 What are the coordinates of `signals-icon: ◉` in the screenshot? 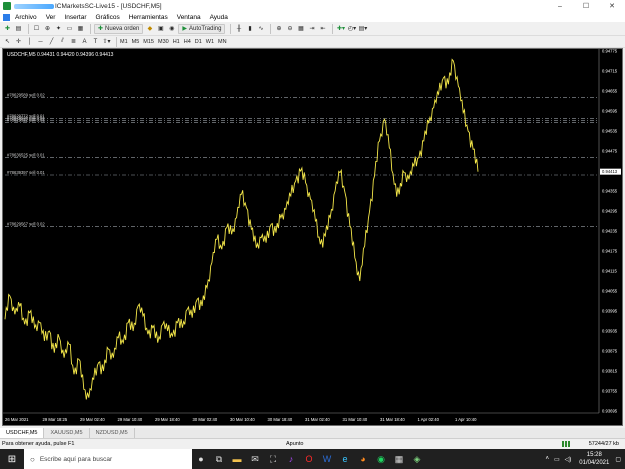 It's located at (171, 29).